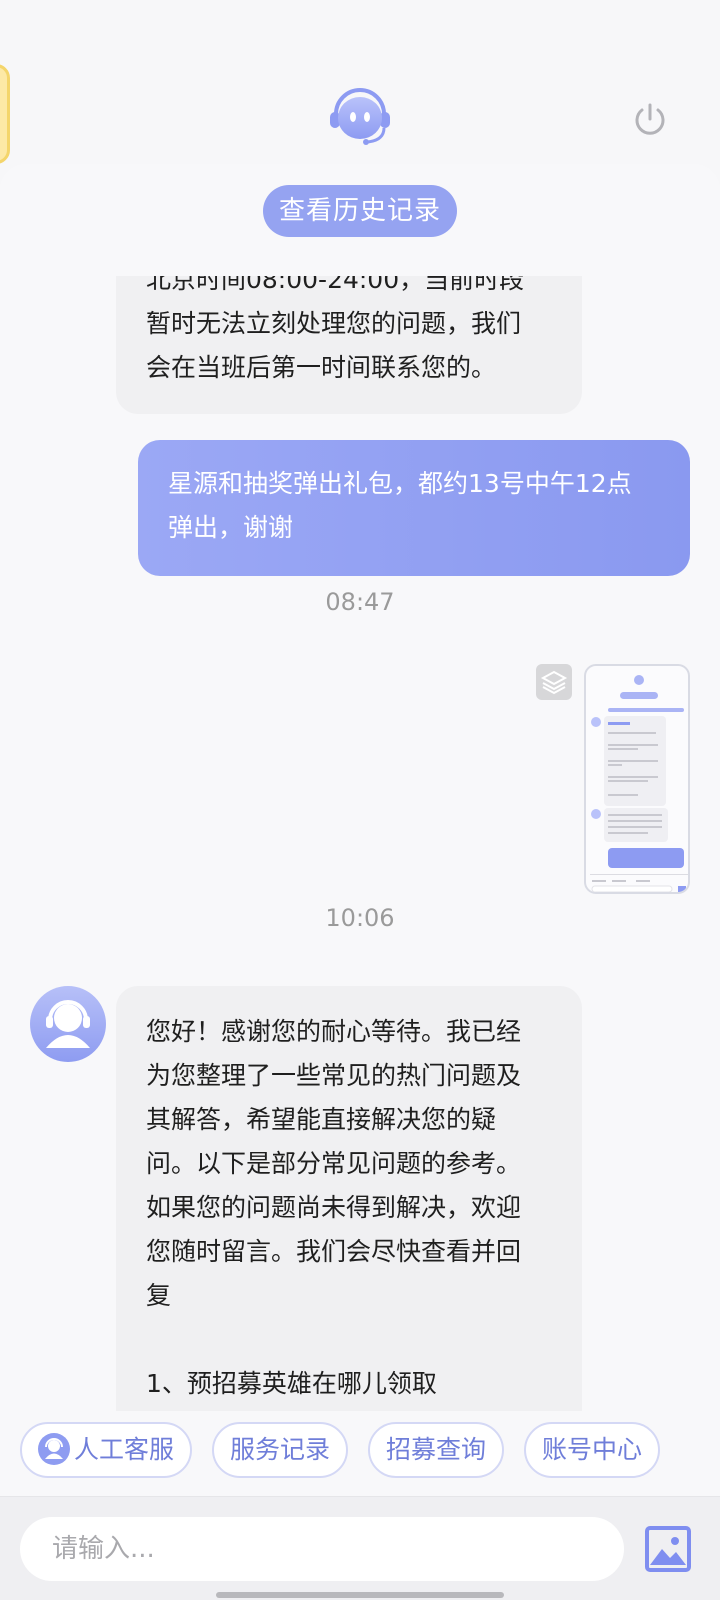 This screenshot has height=1600, width=720. I want to click on header, so click(360, 87).